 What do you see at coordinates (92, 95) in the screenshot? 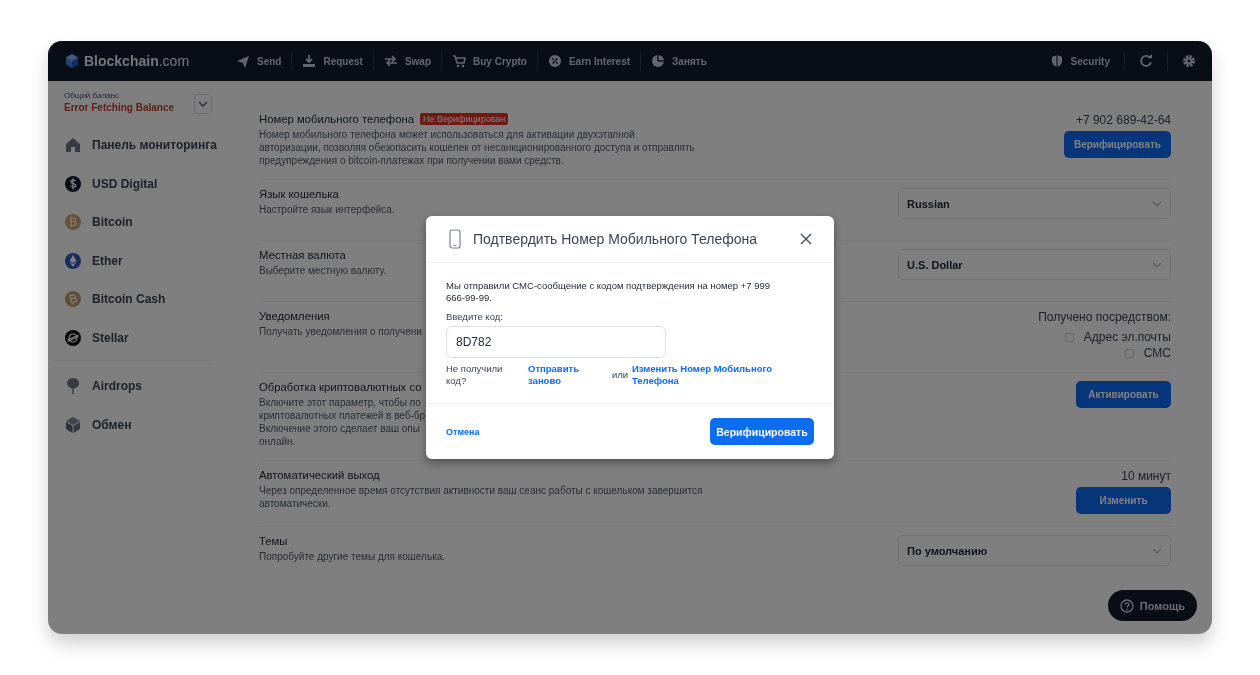
I see `balance-label: Общий баланс` at bounding box center [92, 95].